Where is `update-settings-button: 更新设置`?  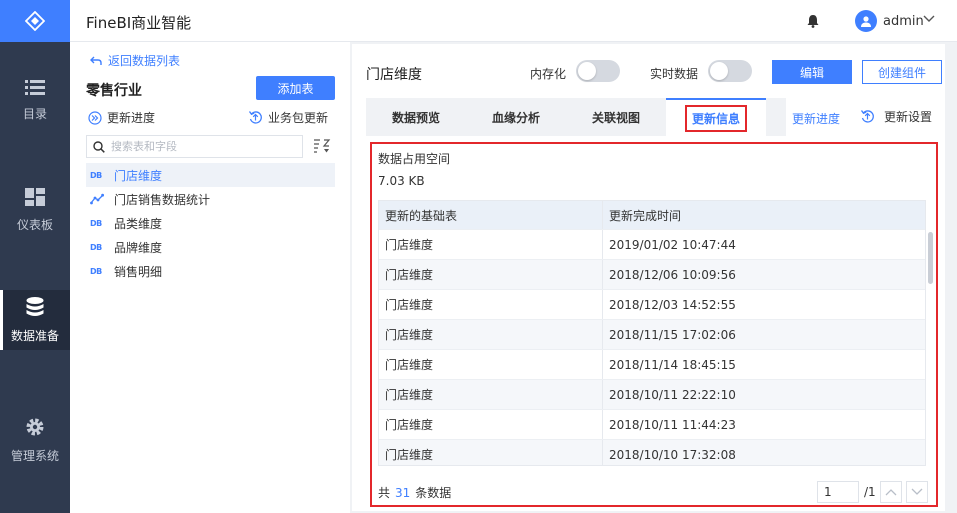
update-settings-button: 更新设置 is located at coordinates (896, 116).